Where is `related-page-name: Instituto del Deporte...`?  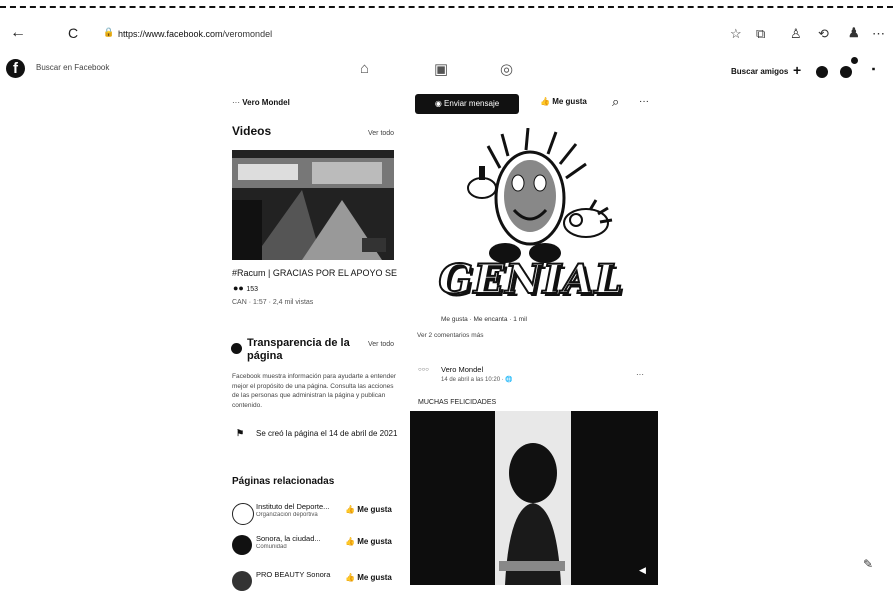 related-page-name: Instituto del Deporte... is located at coordinates (300, 506).